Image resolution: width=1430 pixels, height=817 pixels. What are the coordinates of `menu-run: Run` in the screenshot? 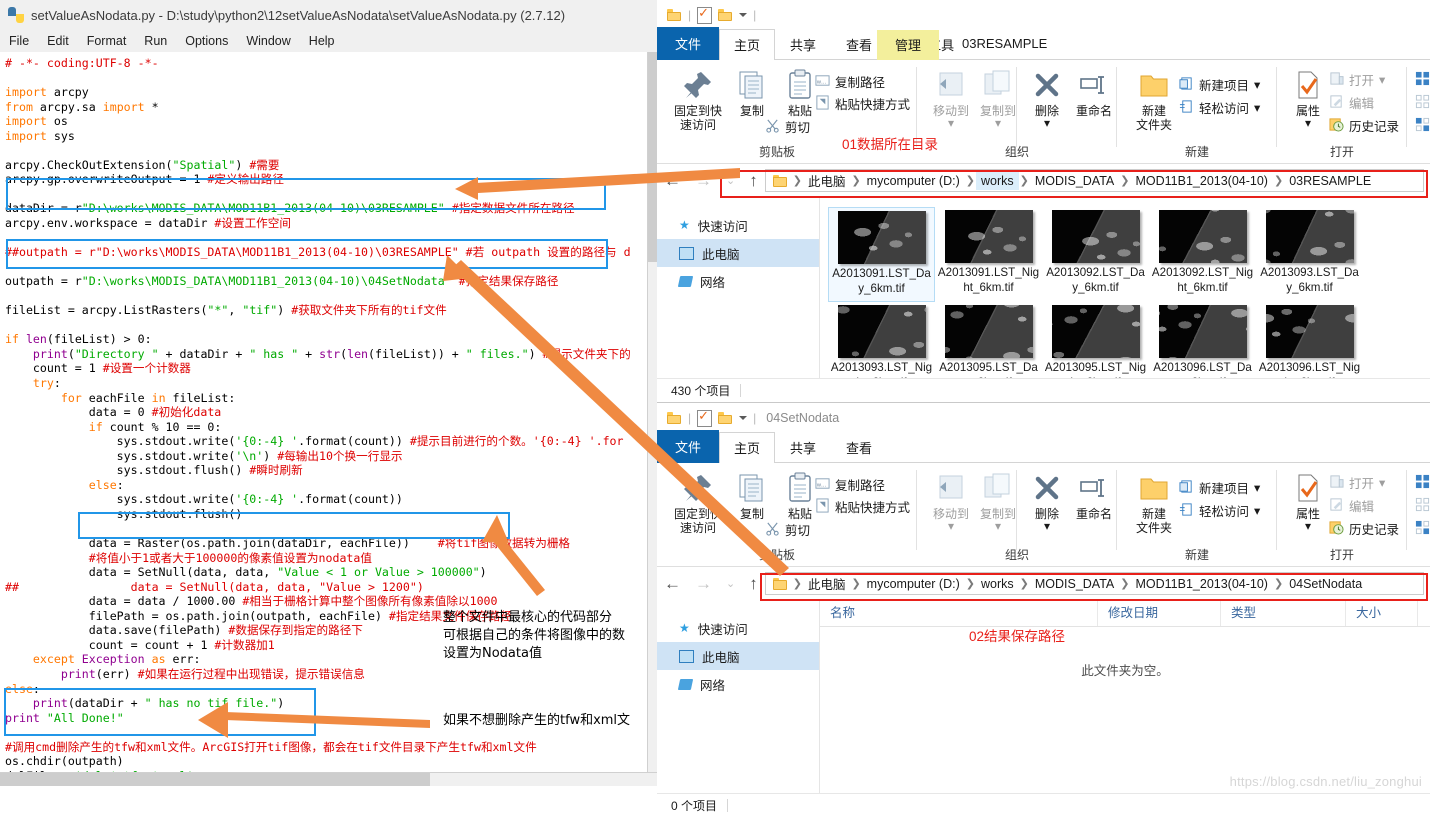 It's located at (155, 41).